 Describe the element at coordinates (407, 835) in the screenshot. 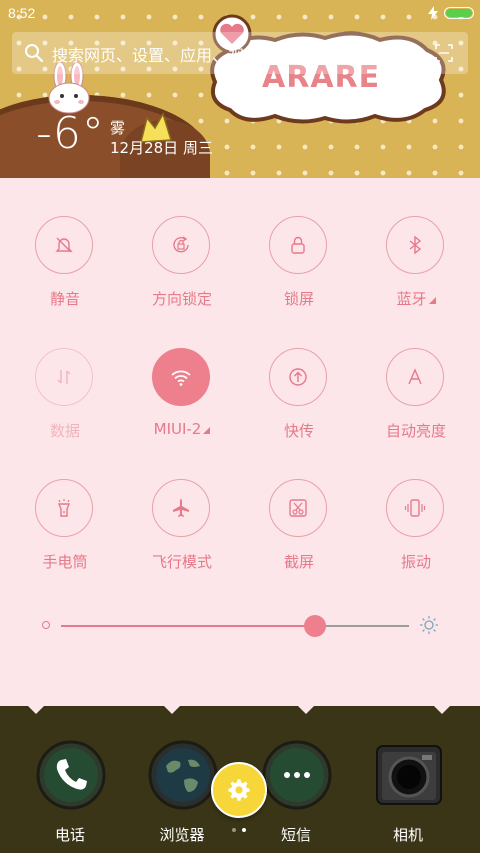

I see `app-label: 相机` at that location.